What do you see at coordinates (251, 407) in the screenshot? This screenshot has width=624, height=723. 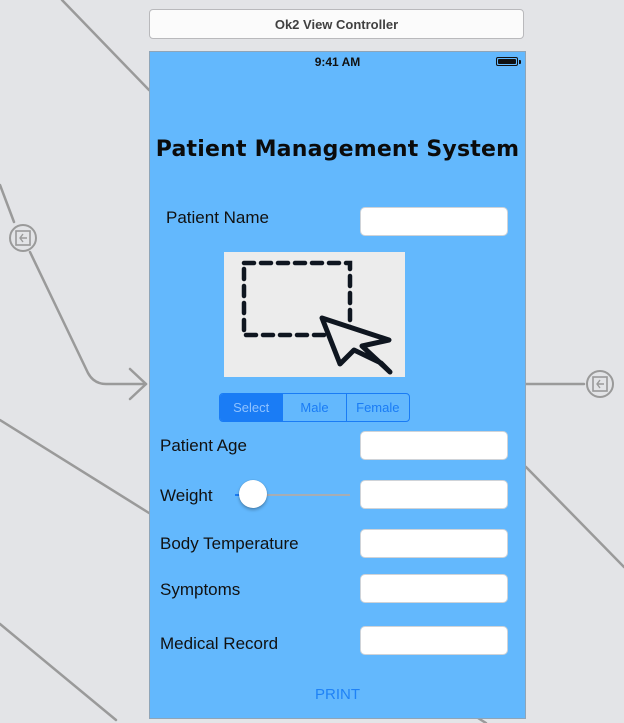 I see `segment-select: Select` at bounding box center [251, 407].